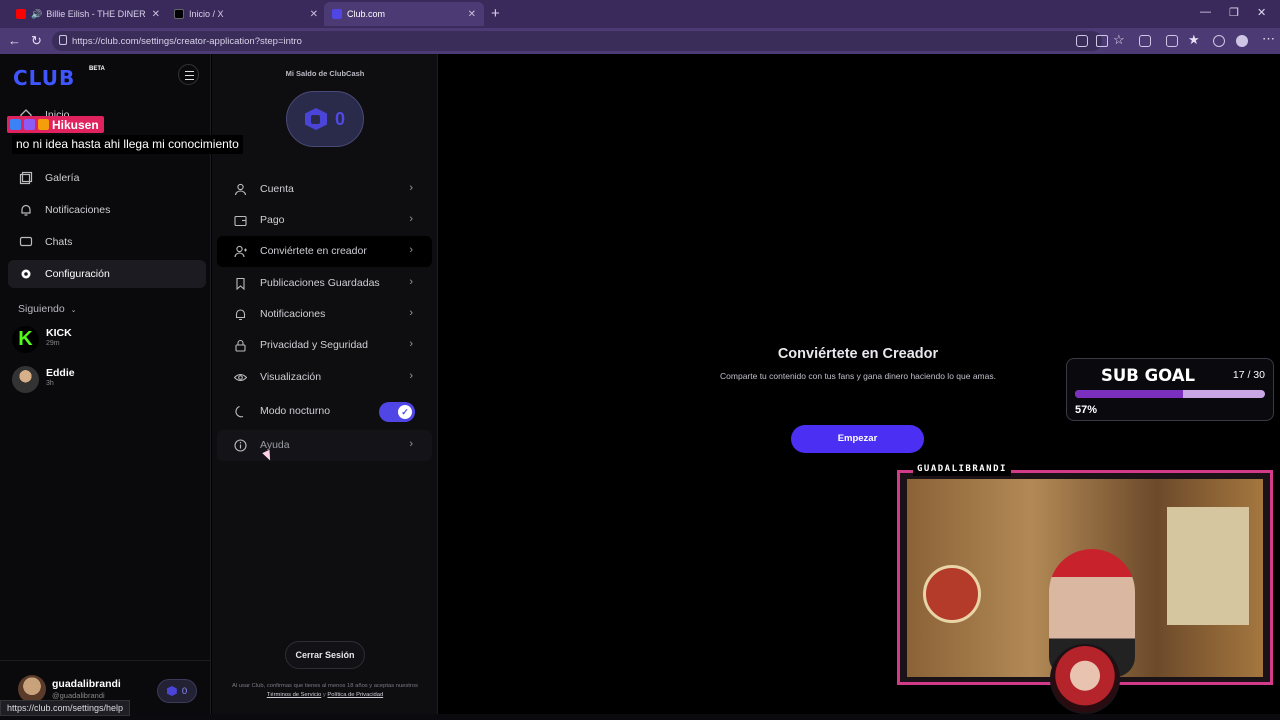 The image size is (1280, 720). I want to click on clubcash-amount: 0, so click(339, 118).